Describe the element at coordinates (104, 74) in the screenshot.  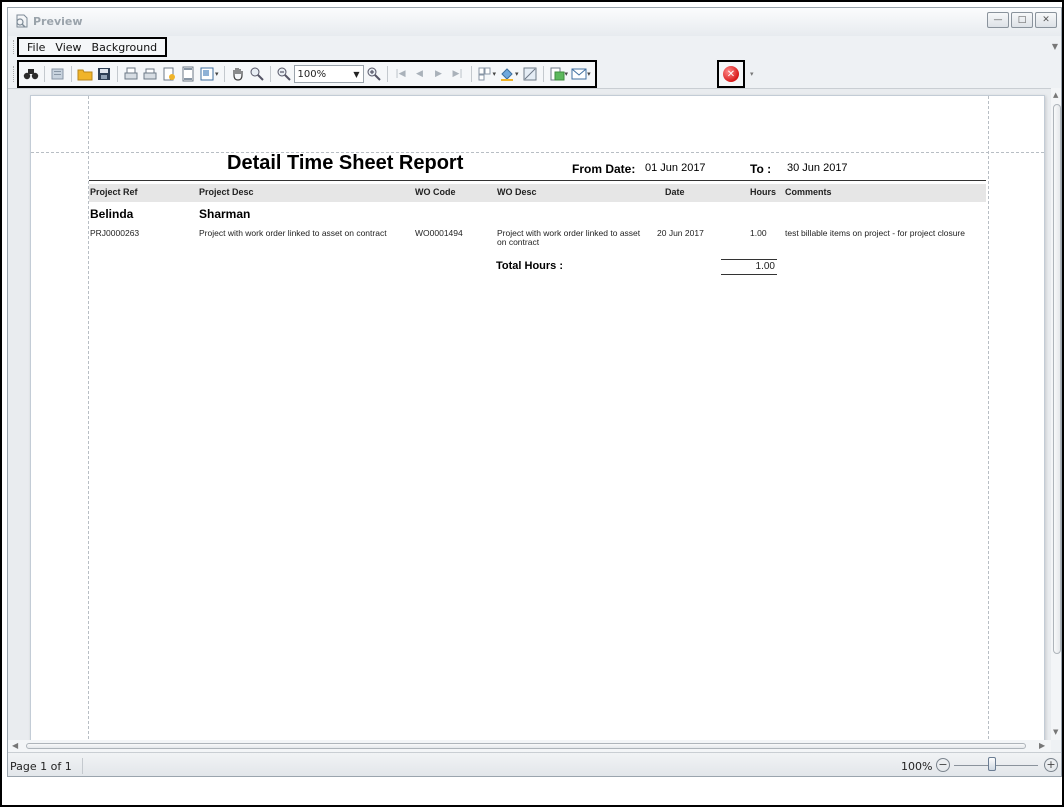
I see `save-icon` at that location.